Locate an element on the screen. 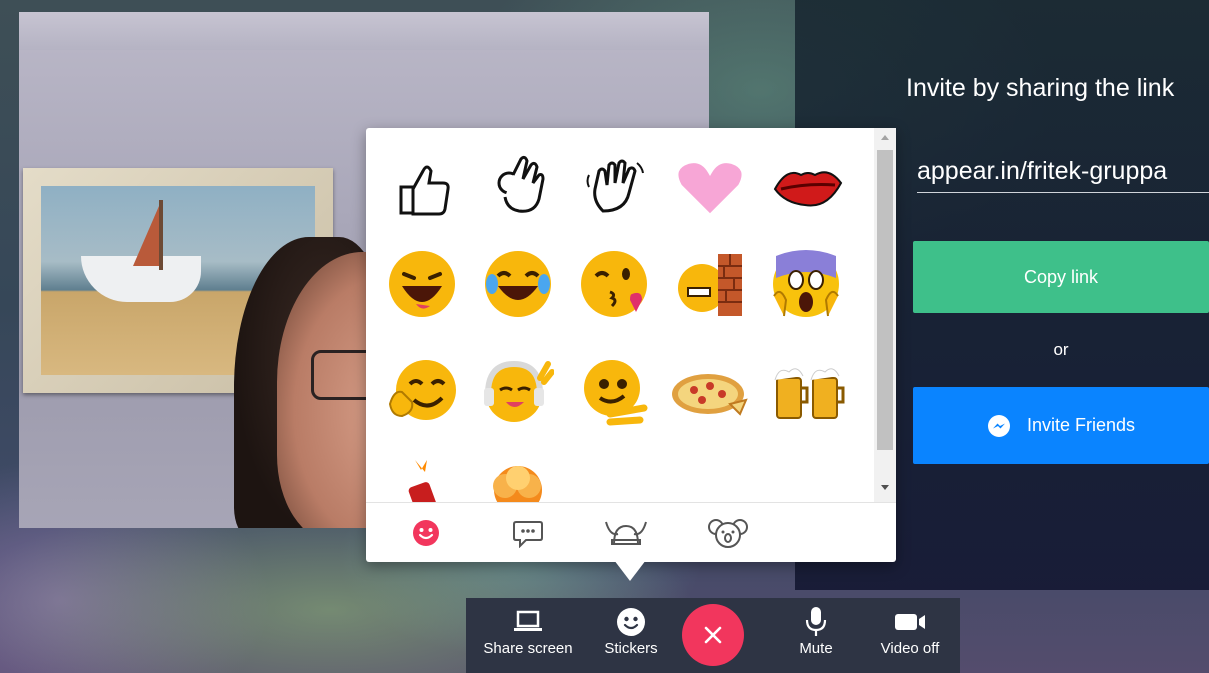 This screenshot has height=673, width=1209. pointing-fingers-face-icon is located at coordinates (616, 393).